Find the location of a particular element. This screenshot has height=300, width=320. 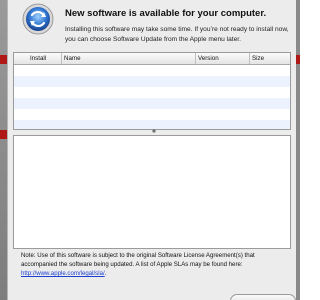

install-button is located at coordinates (263, 297).